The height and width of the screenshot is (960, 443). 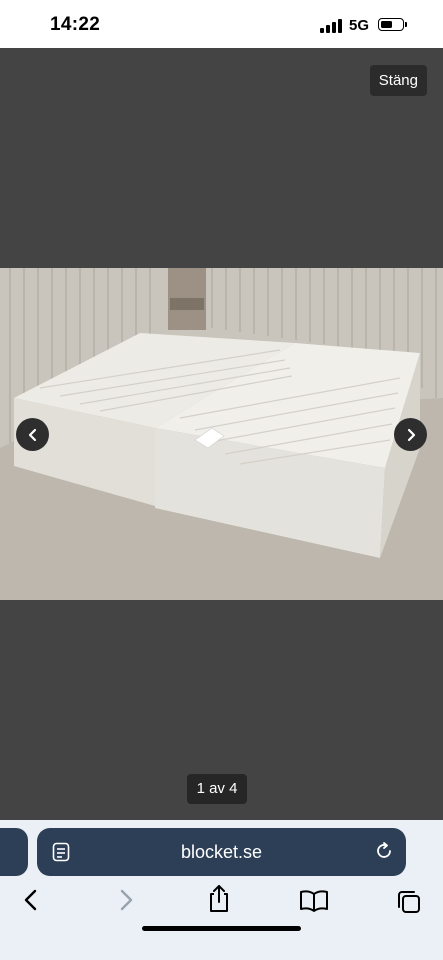 What do you see at coordinates (398, 80) in the screenshot?
I see `close-button: Stäng` at bounding box center [398, 80].